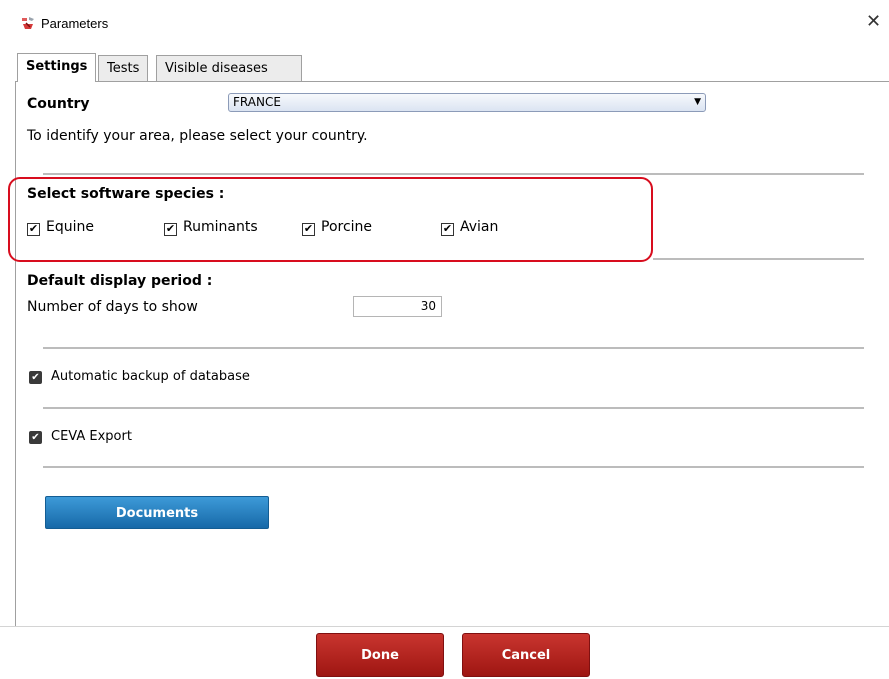 The width and height of the screenshot is (889, 679). What do you see at coordinates (257, 102) in the screenshot?
I see `country-select-value: FRANCE` at bounding box center [257, 102].